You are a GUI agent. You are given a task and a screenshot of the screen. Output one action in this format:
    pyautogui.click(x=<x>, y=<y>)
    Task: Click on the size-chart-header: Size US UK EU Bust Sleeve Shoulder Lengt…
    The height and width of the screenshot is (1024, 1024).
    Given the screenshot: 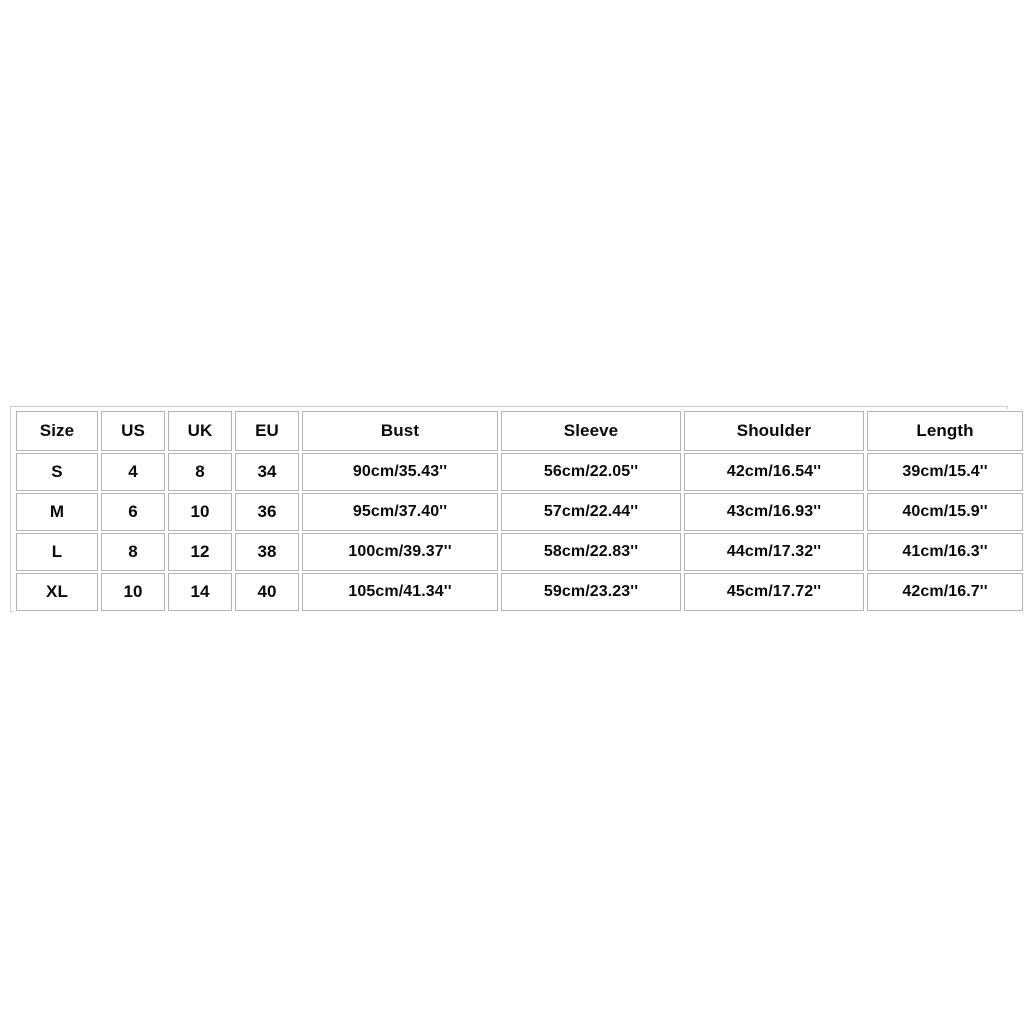 What is the action you would take?
    pyautogui.click(x=519, y=431)
    